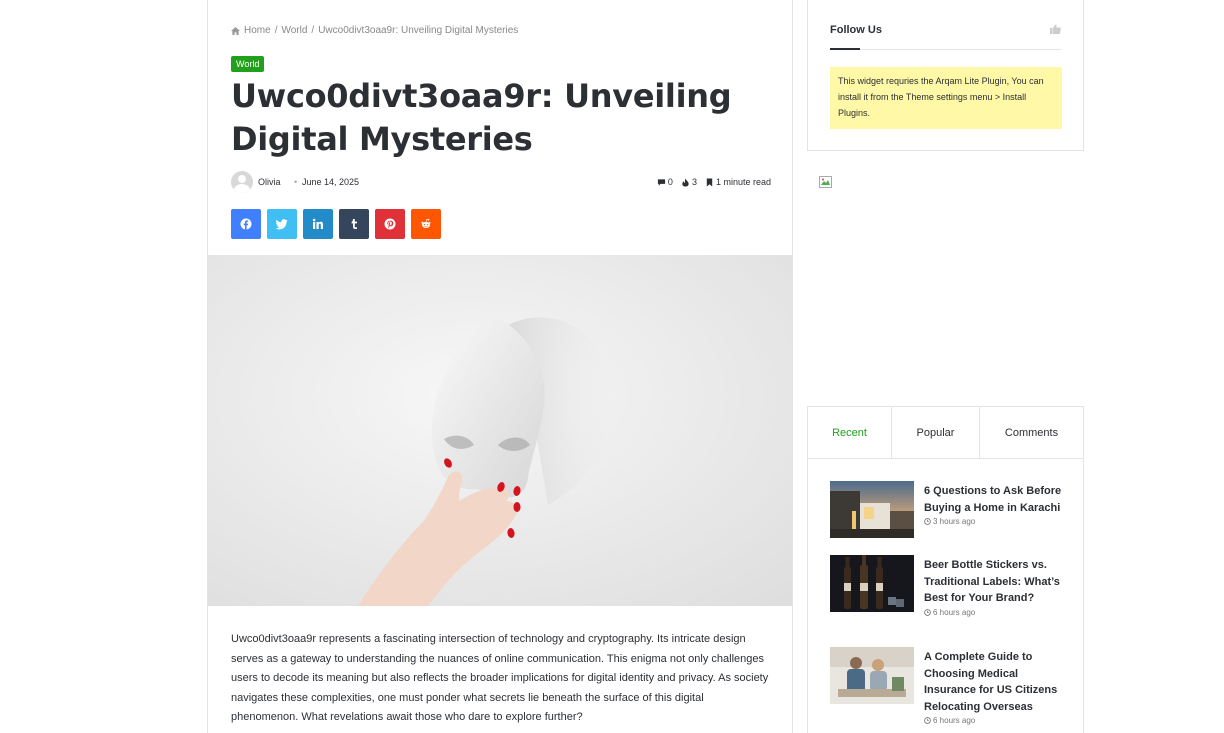 Image resolution: width=1224 pixels, height=733 pixels. What do you see at coordinates (257, 30) in the screenshot?
I see `breadcrumb-home-link: Home` at bounding box center [257, 30].